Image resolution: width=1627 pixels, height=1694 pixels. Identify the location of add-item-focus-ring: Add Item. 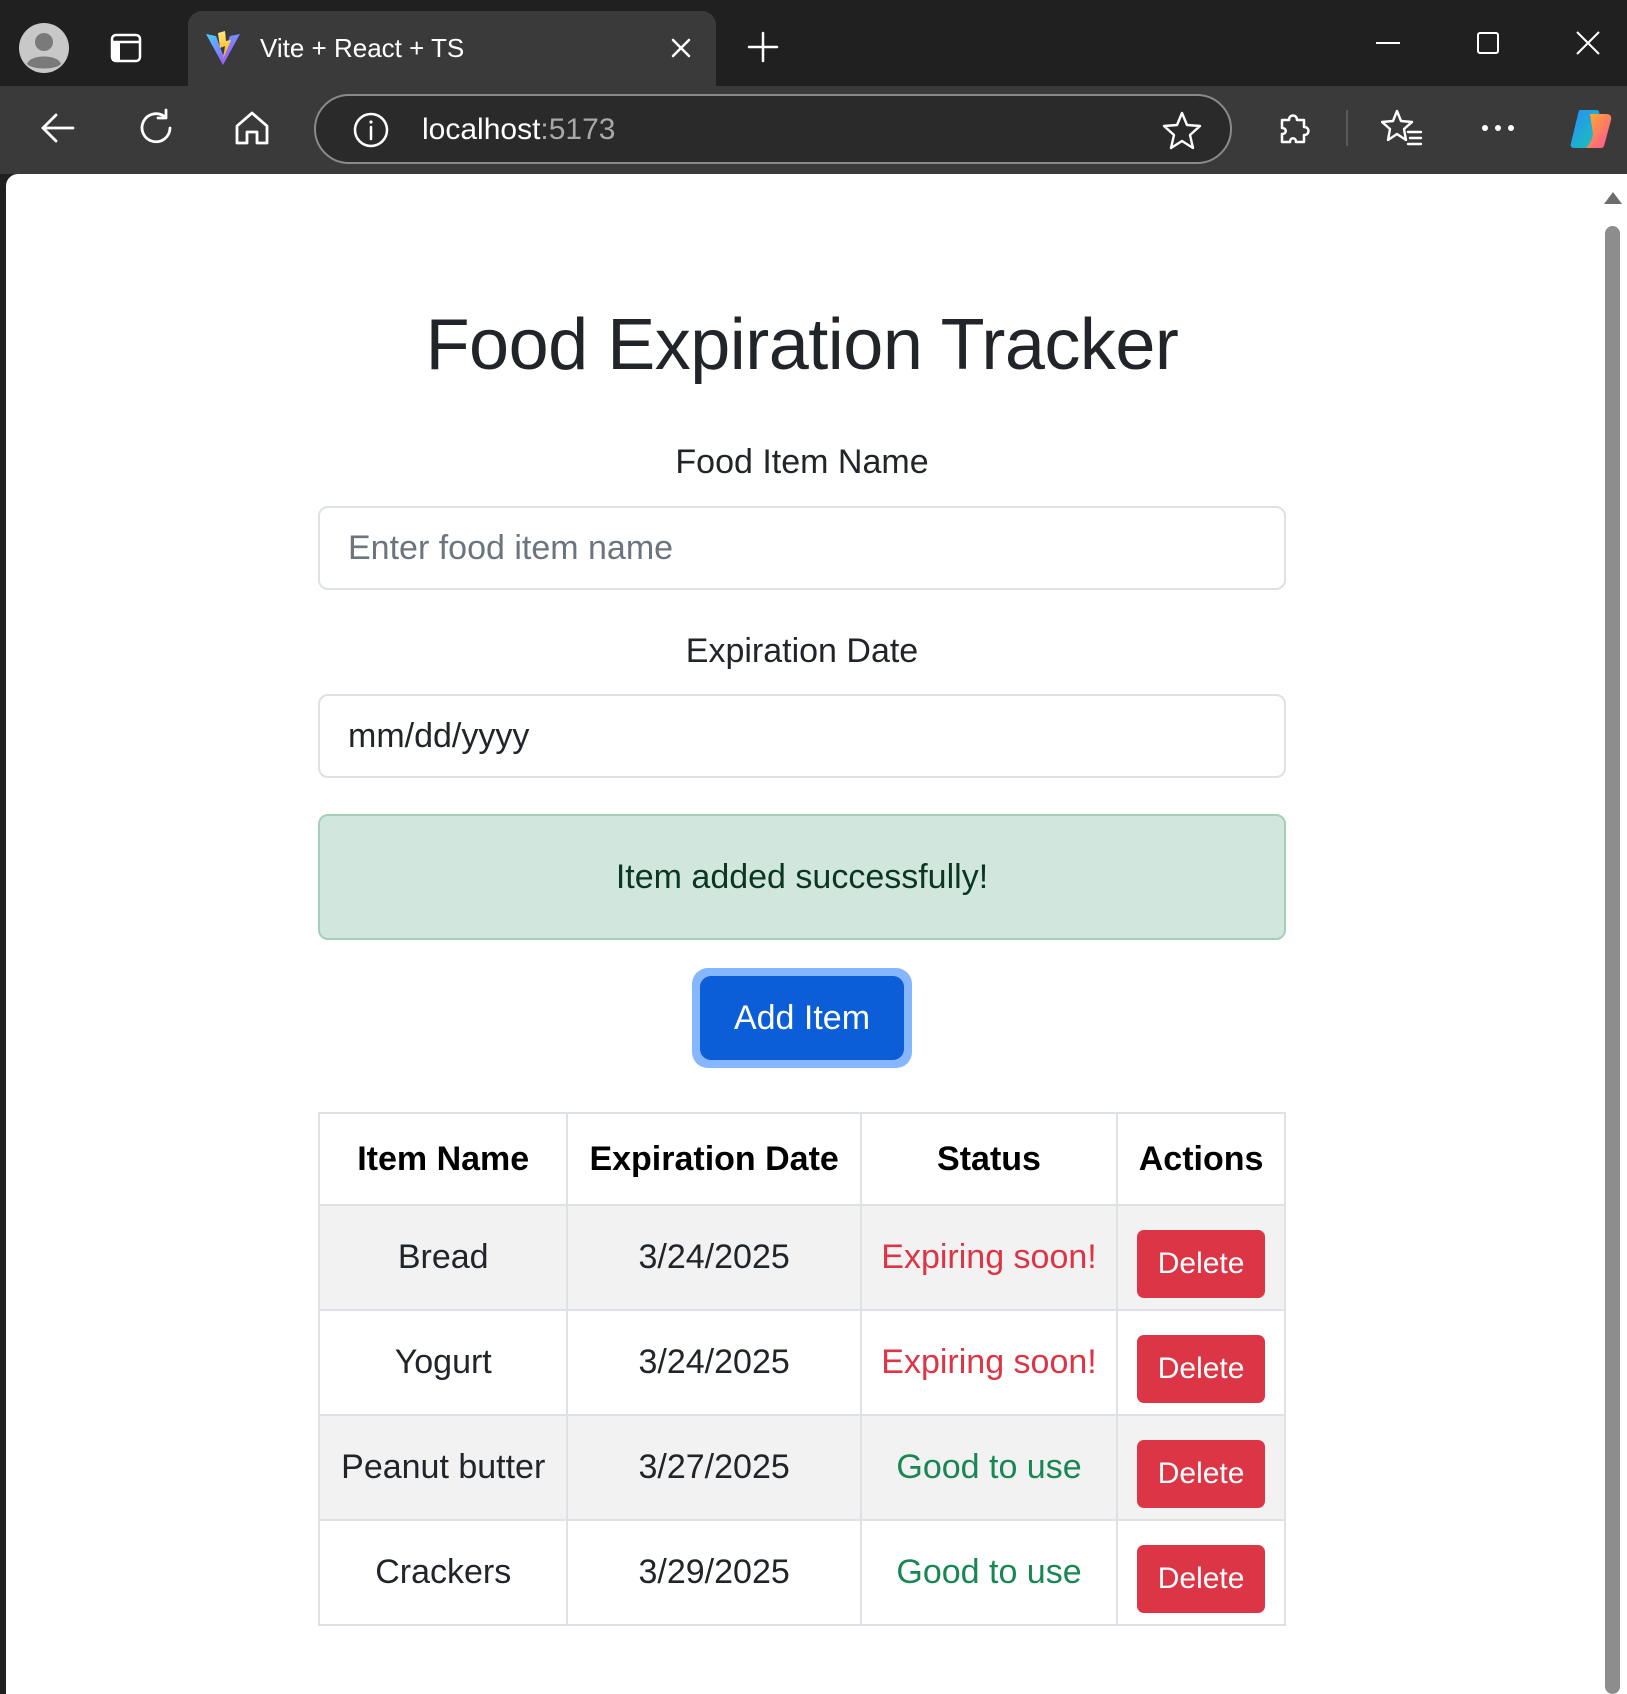
(802, 1018).